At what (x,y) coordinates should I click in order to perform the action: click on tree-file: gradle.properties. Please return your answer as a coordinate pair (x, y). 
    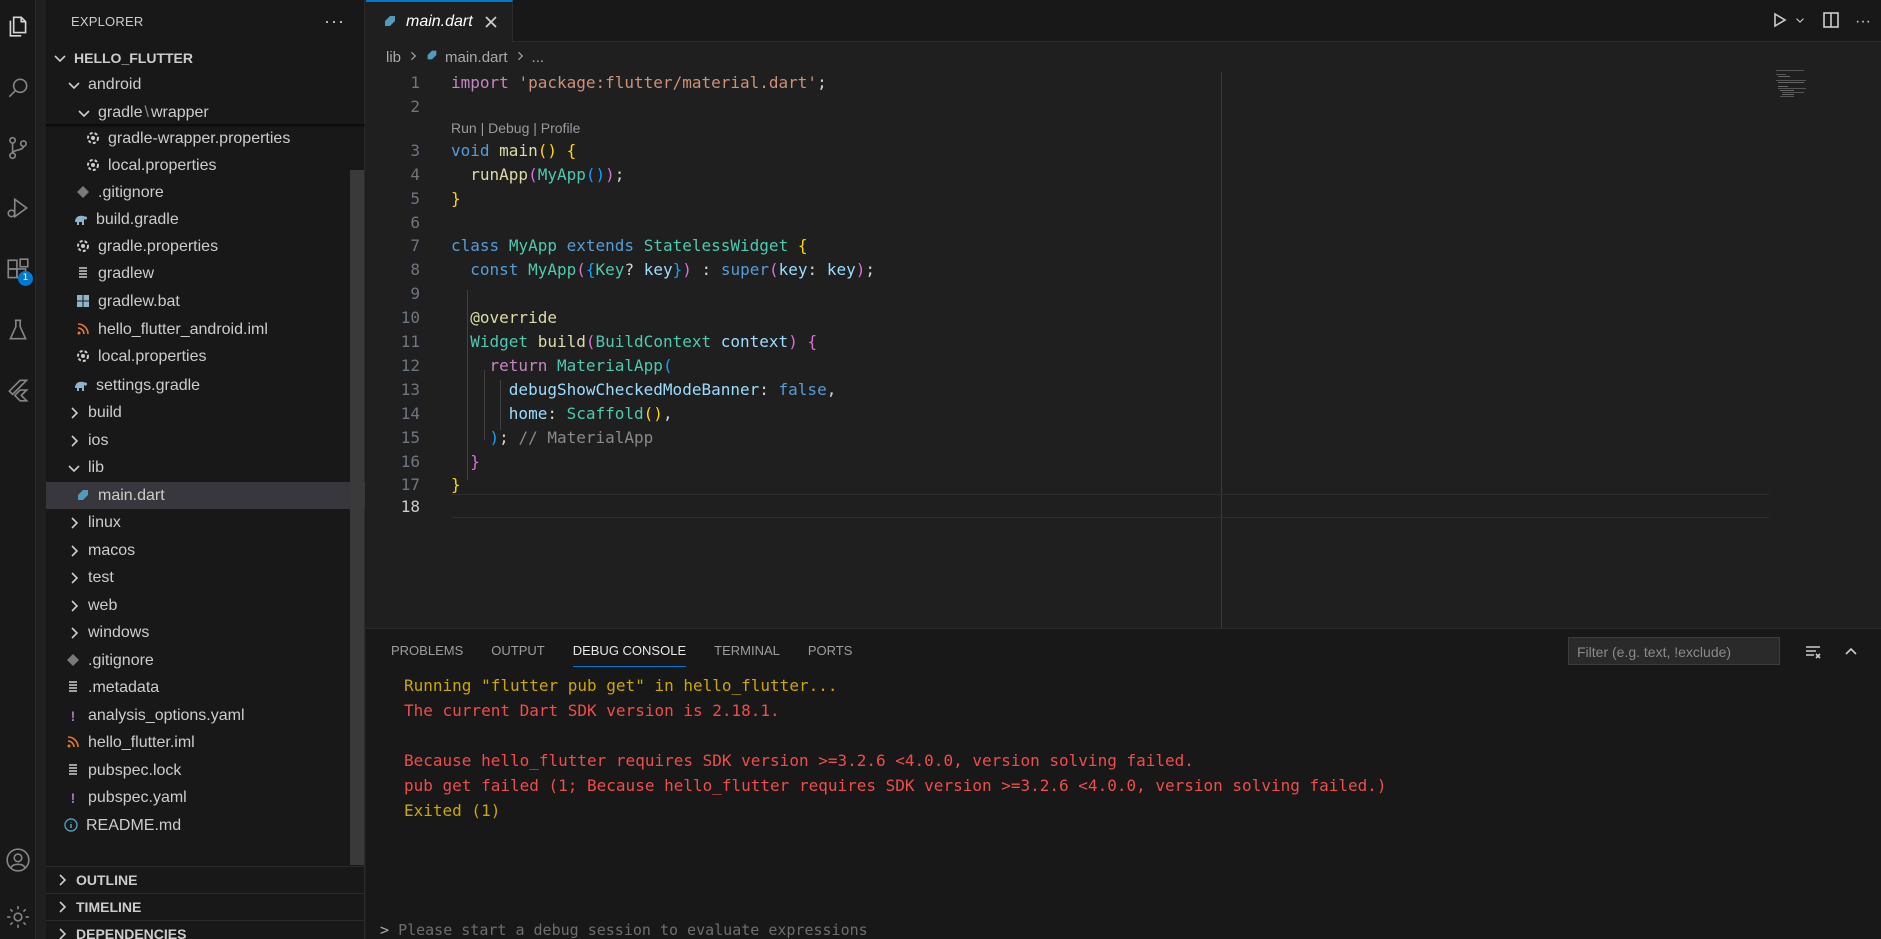
    Looking at the image, I should click on (205, 246).